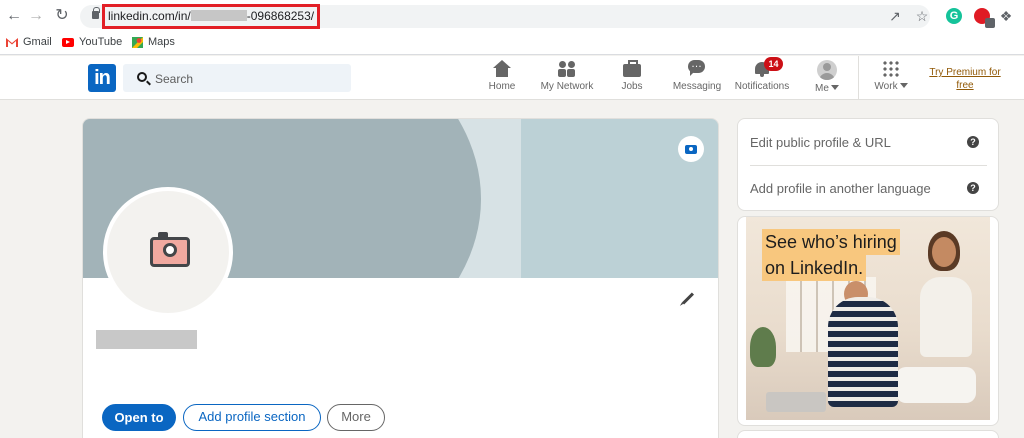  I want to click on ad-headline: See who’s hiring on LinkedIn., so click(831, 255).